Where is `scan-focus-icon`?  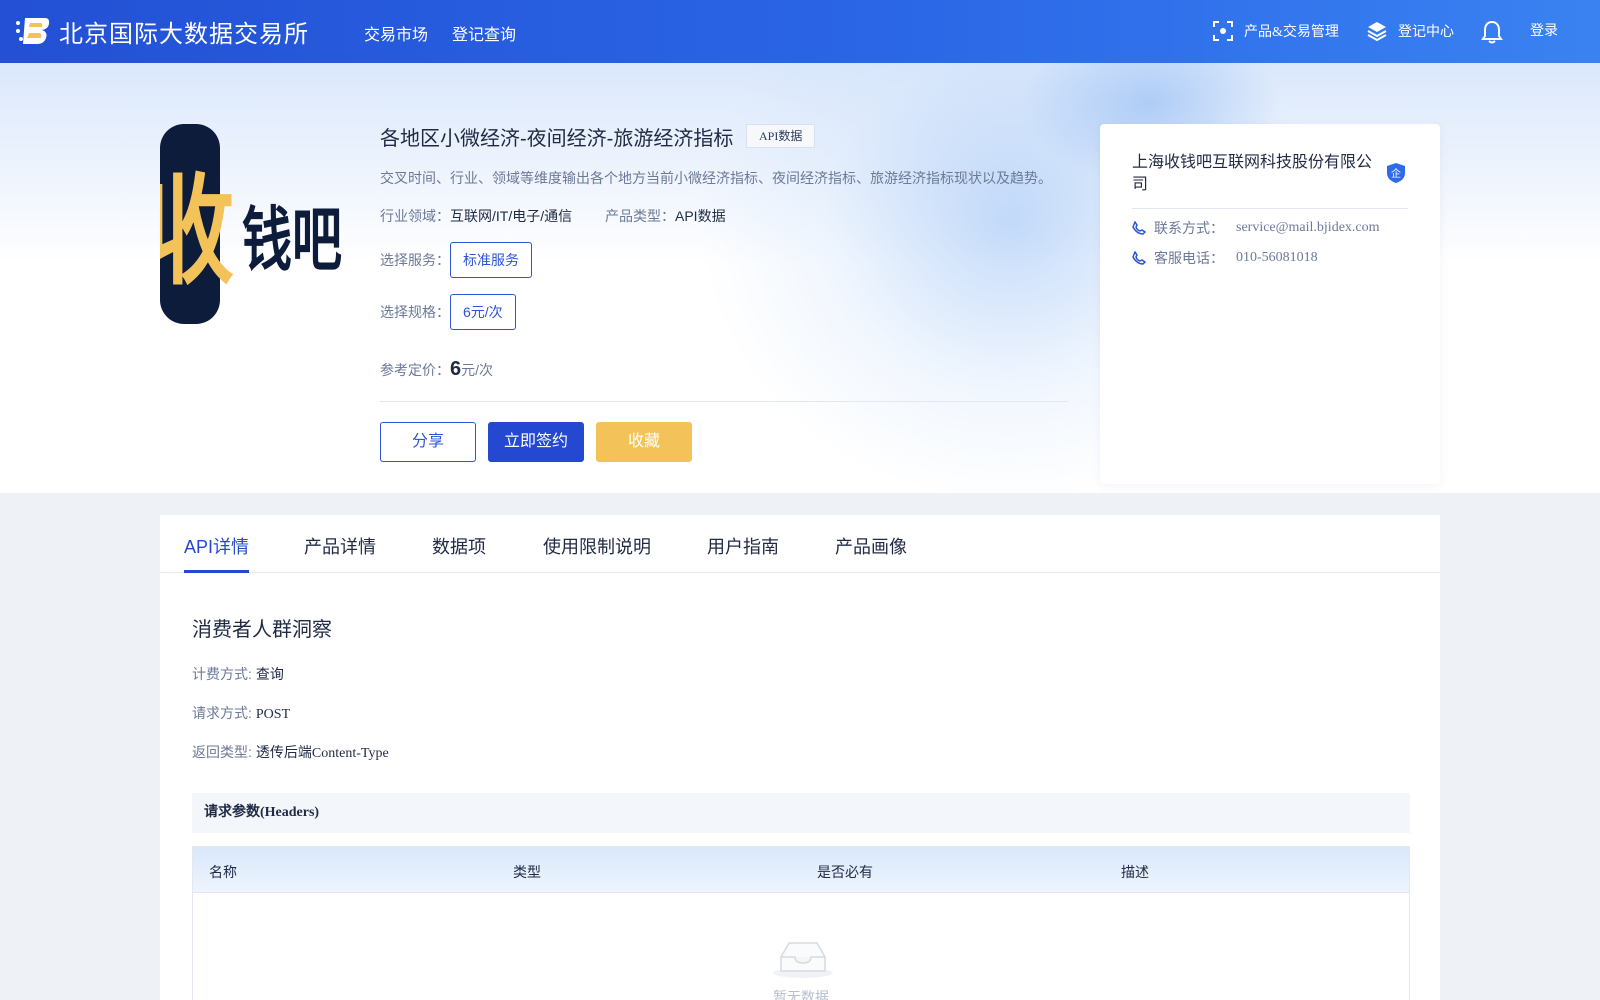
scan-focus-icon is located at coordinates (1223, 31).